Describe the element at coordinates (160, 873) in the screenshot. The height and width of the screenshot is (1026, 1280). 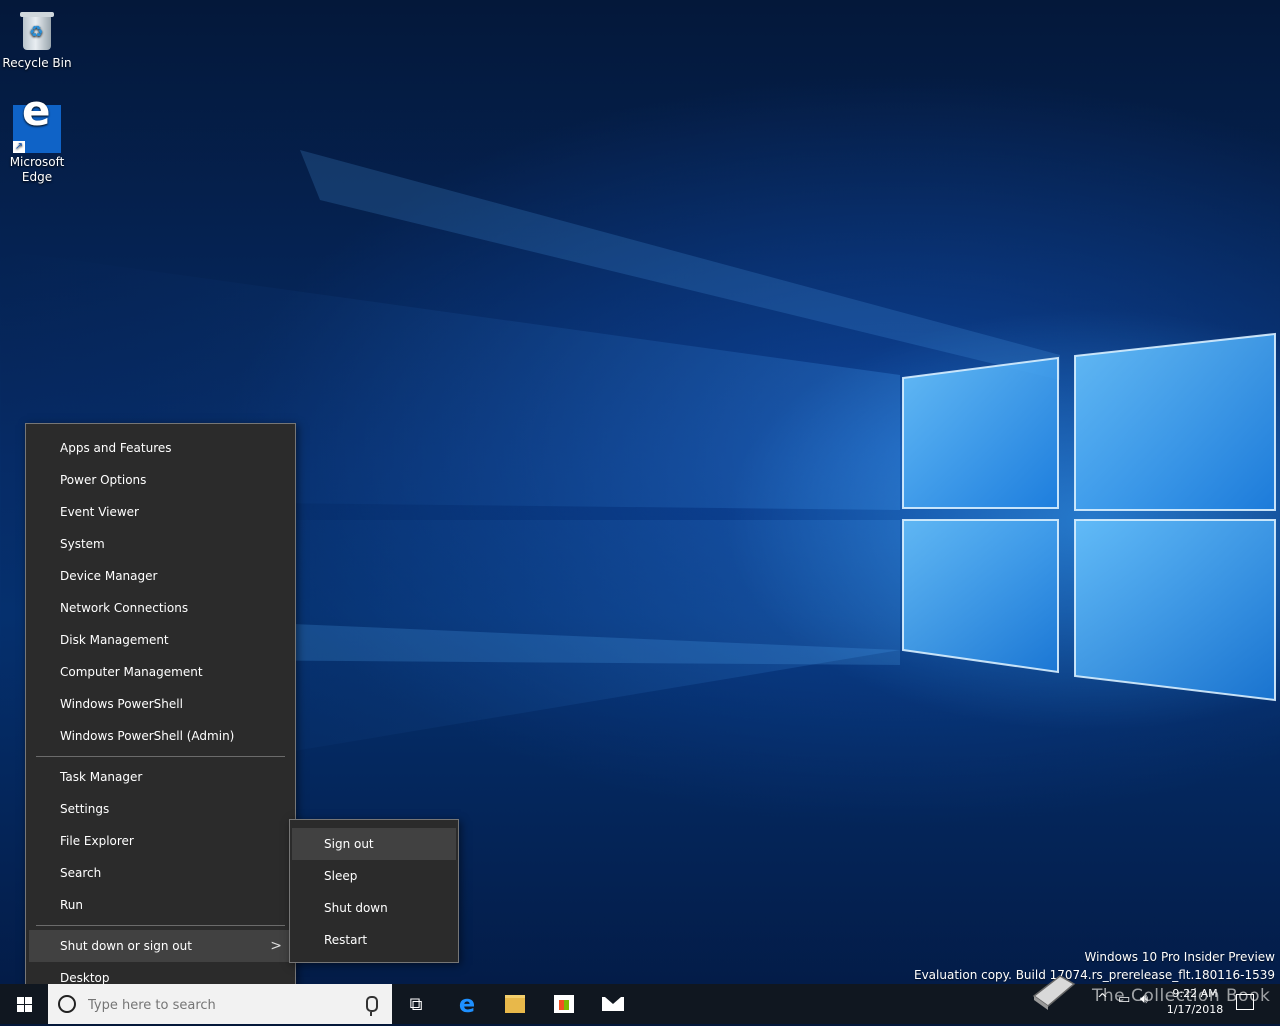
I see `menu-item-search: Search` at that location.